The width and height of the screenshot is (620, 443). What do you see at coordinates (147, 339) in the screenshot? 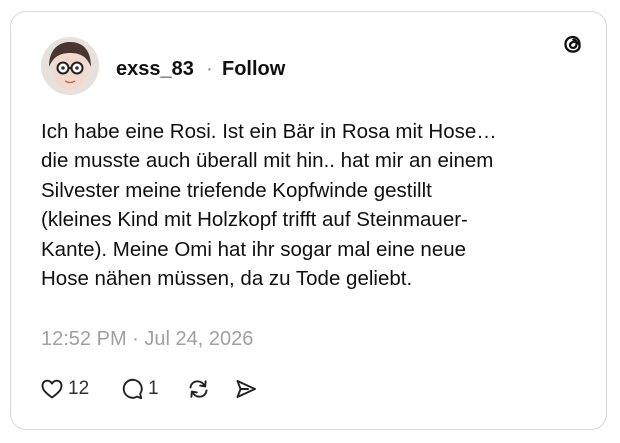
I see `post-timestamp: 12:52 PM · Jul 24, 2026` at bounding box center [147, 339].